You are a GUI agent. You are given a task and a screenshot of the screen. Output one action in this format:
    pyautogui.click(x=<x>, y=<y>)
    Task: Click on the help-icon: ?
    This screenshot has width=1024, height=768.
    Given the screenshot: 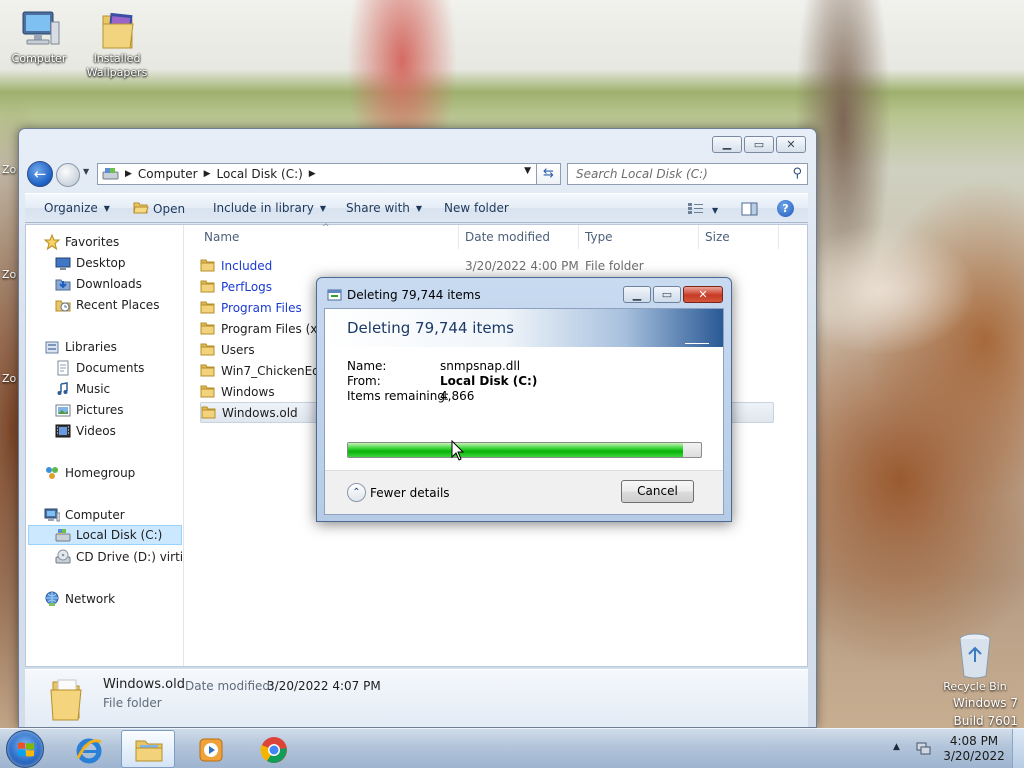 What is the action you would take?
    pyautogui.click(x=785, y=208)
    